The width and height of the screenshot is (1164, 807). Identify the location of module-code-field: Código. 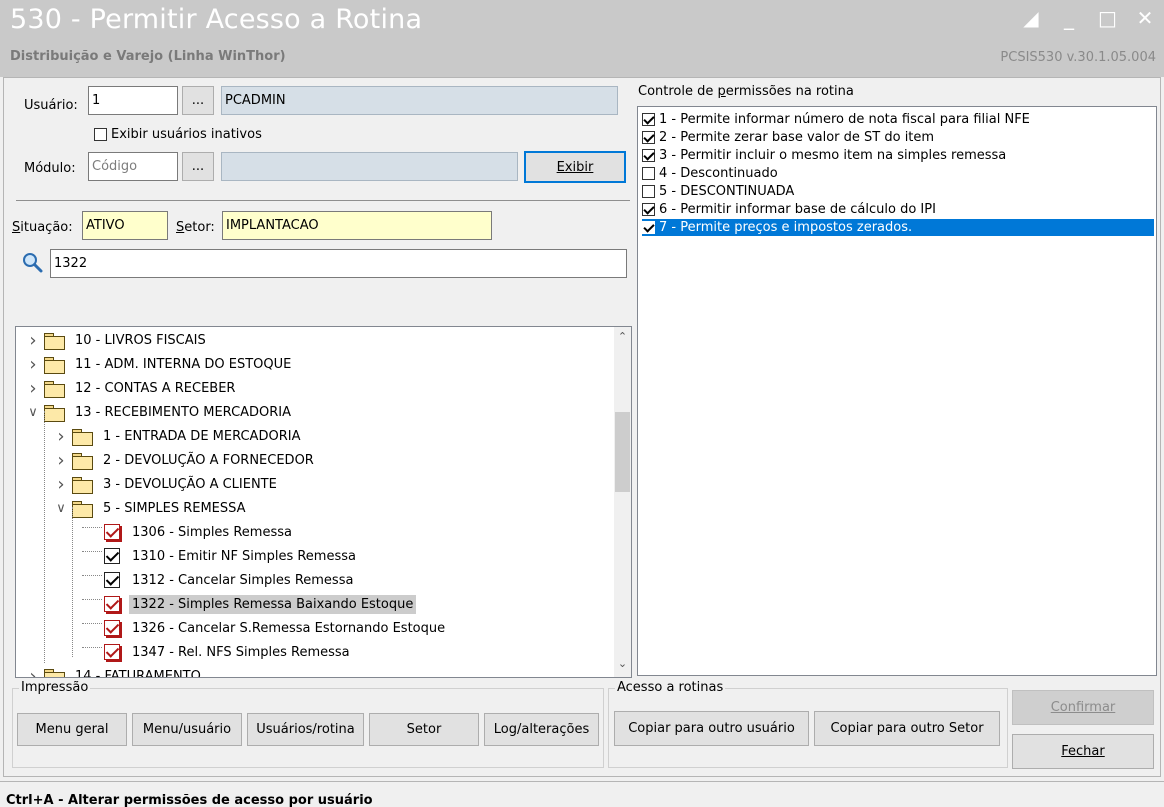
(133, 166).